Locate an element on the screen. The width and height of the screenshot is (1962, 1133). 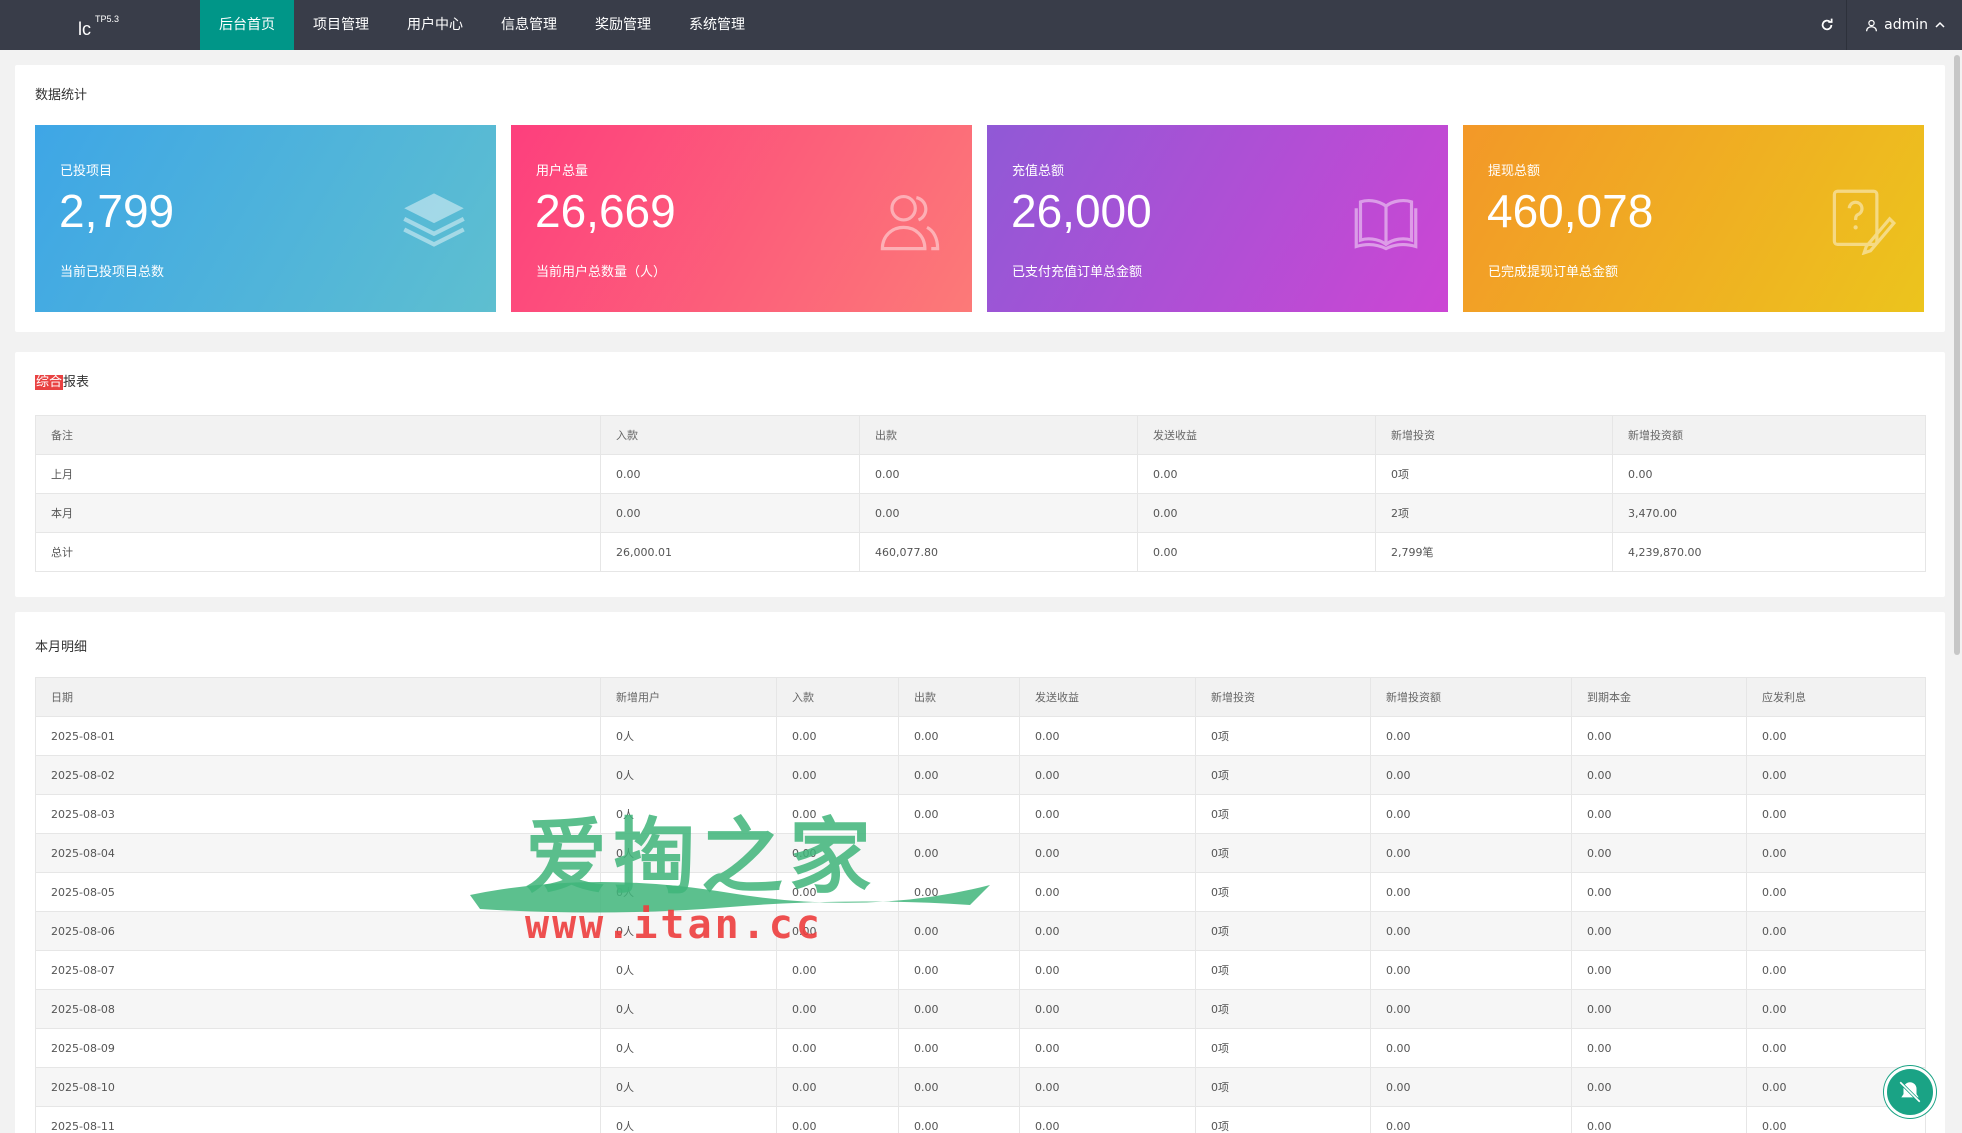
table-row: 2025-08-05 0人 0.00 0.00 0.00 0项 0.00 0.00 0.00 is located at coordinates (980, 892).